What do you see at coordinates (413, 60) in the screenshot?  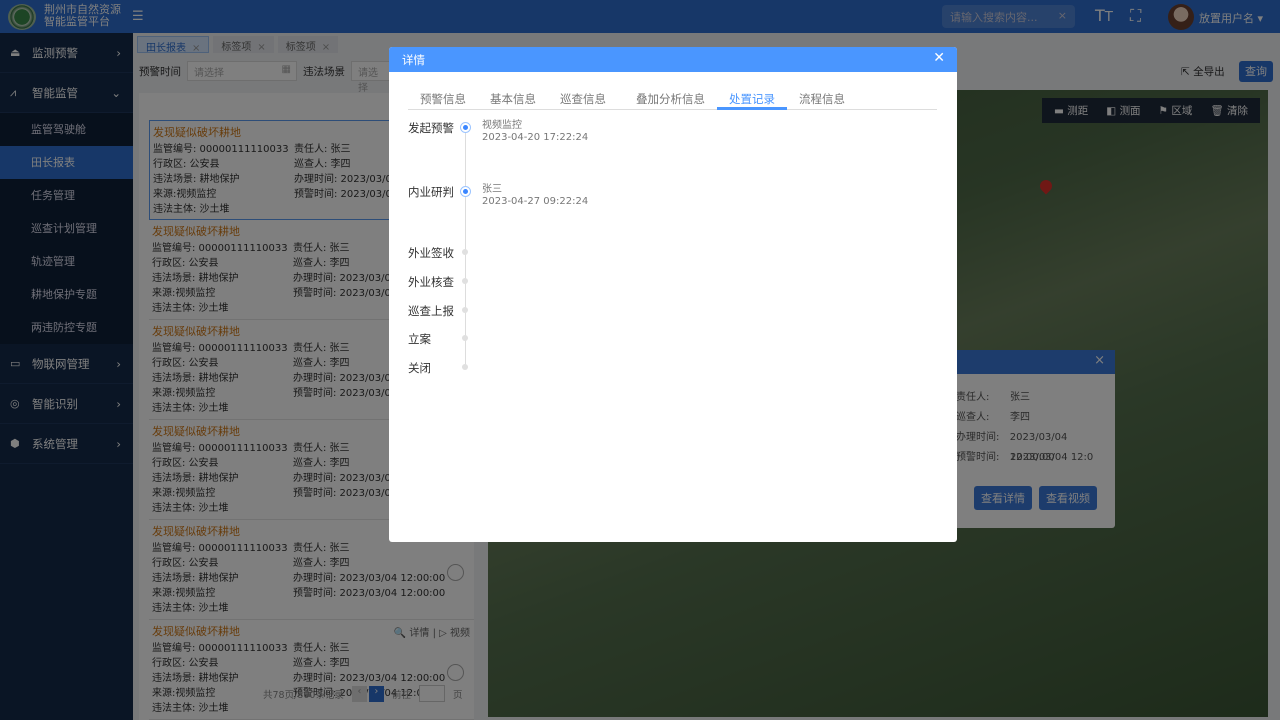 I see `modal-title: 详情` at bounding box center [413, 60].